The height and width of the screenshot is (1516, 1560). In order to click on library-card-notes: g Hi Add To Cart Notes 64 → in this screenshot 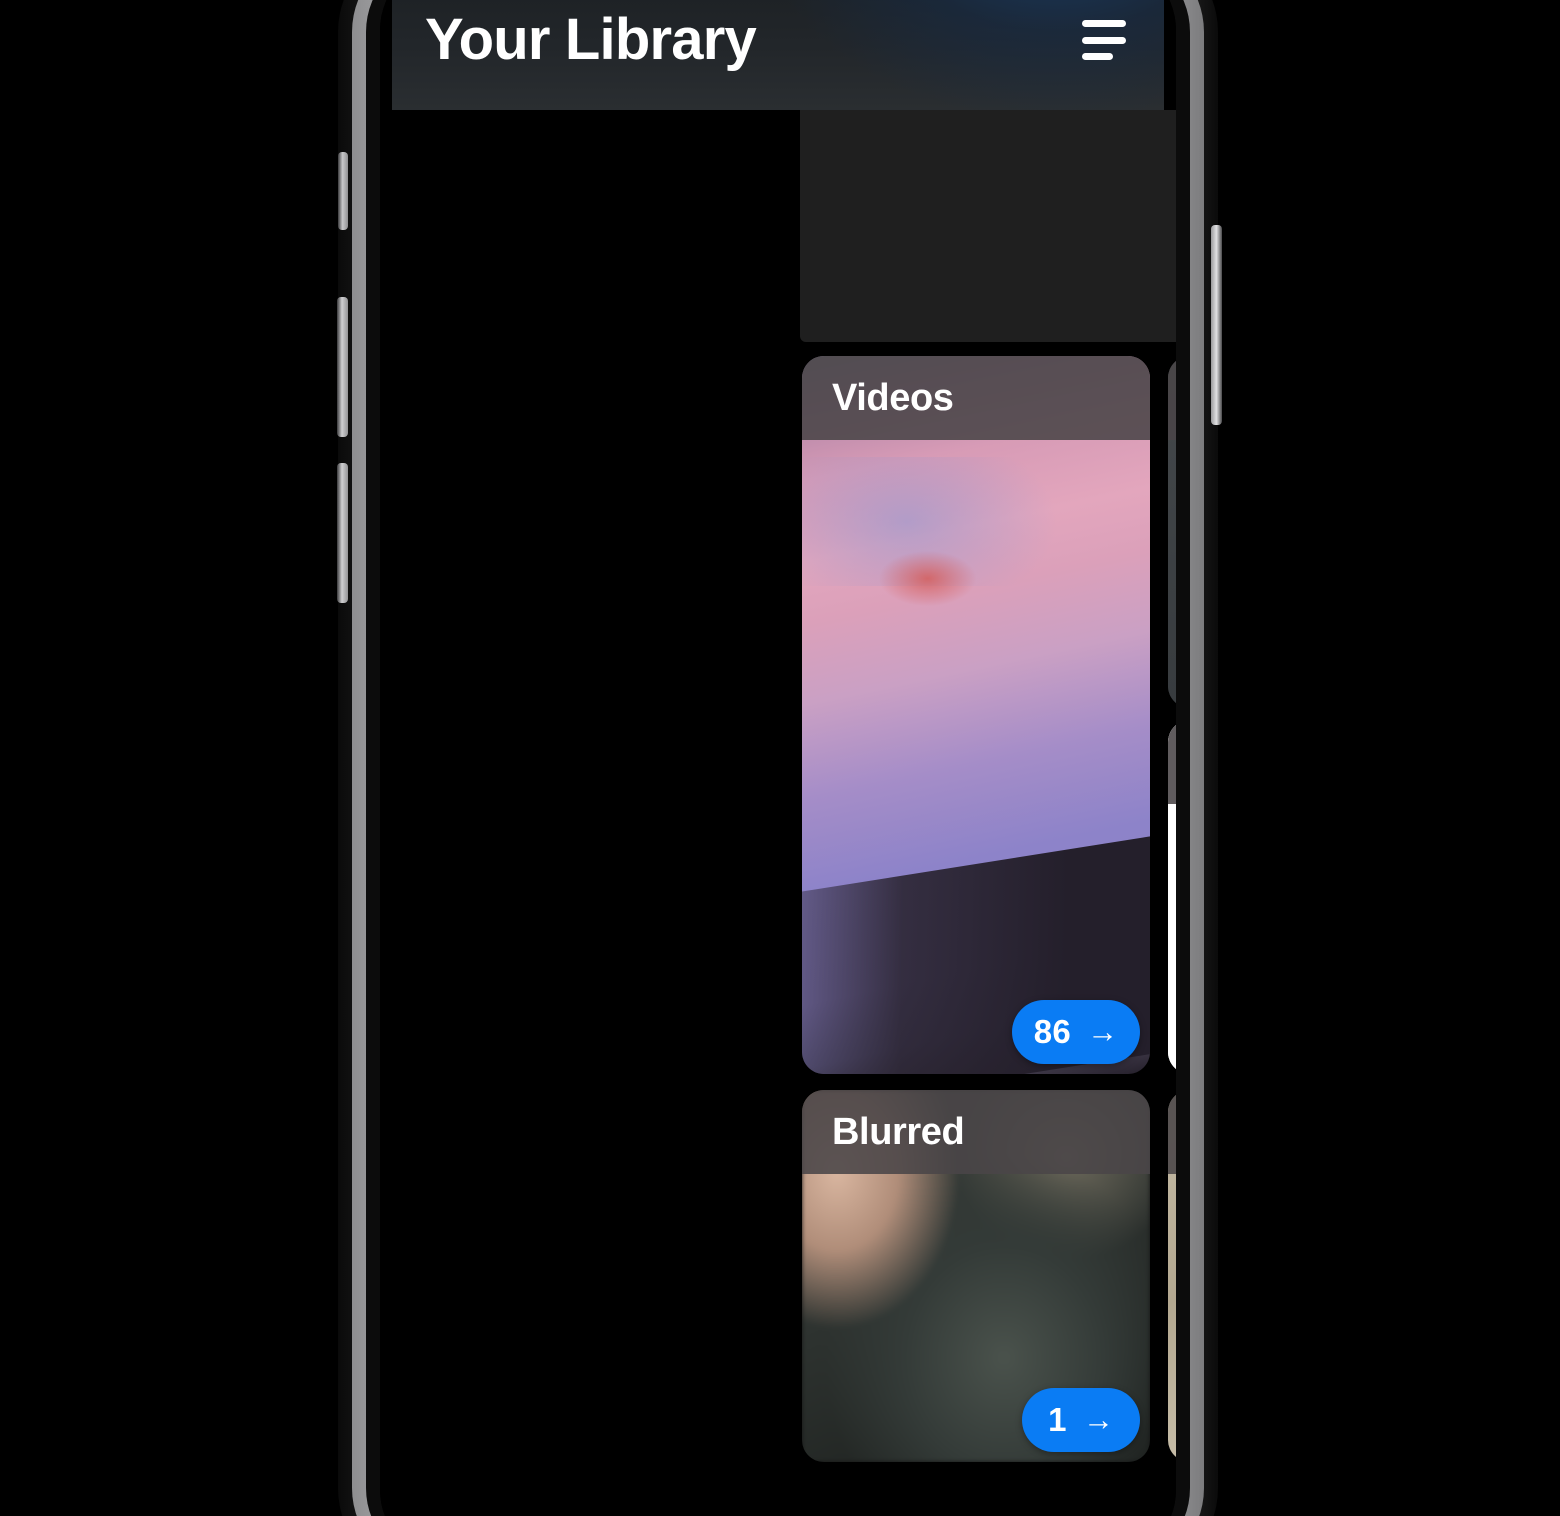, I will do `click(1172, 897)`.